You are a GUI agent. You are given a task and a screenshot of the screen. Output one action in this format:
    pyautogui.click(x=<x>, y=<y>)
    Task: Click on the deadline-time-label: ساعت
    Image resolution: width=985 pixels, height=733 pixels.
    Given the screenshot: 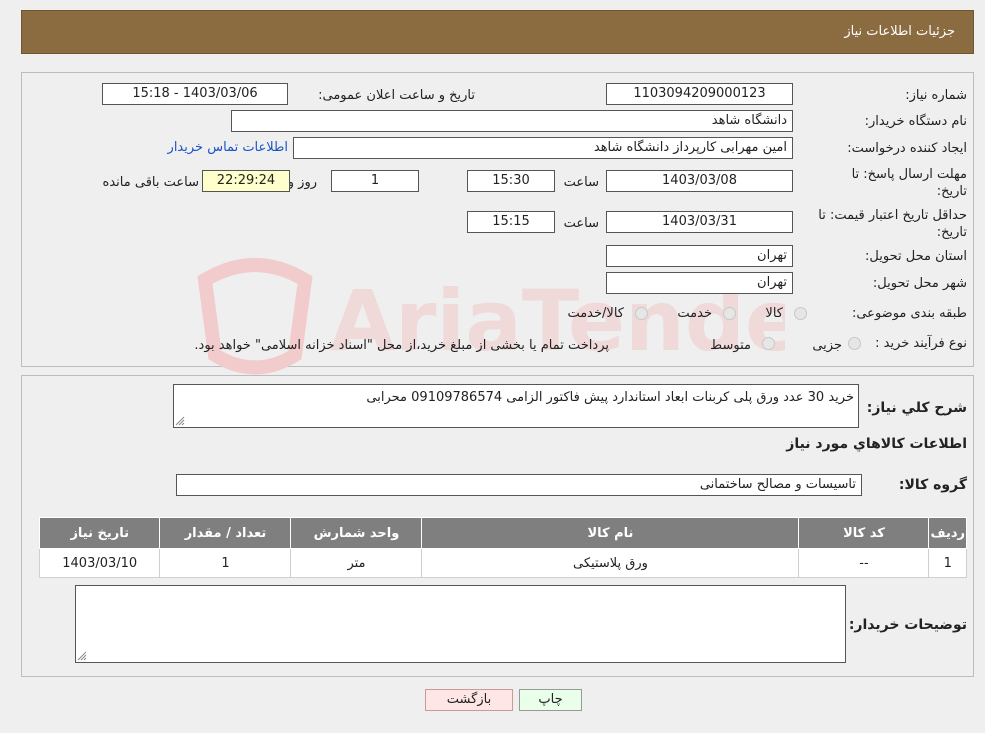 What is the action you would take?
    pyautogui.click(x=581, y=182)
    